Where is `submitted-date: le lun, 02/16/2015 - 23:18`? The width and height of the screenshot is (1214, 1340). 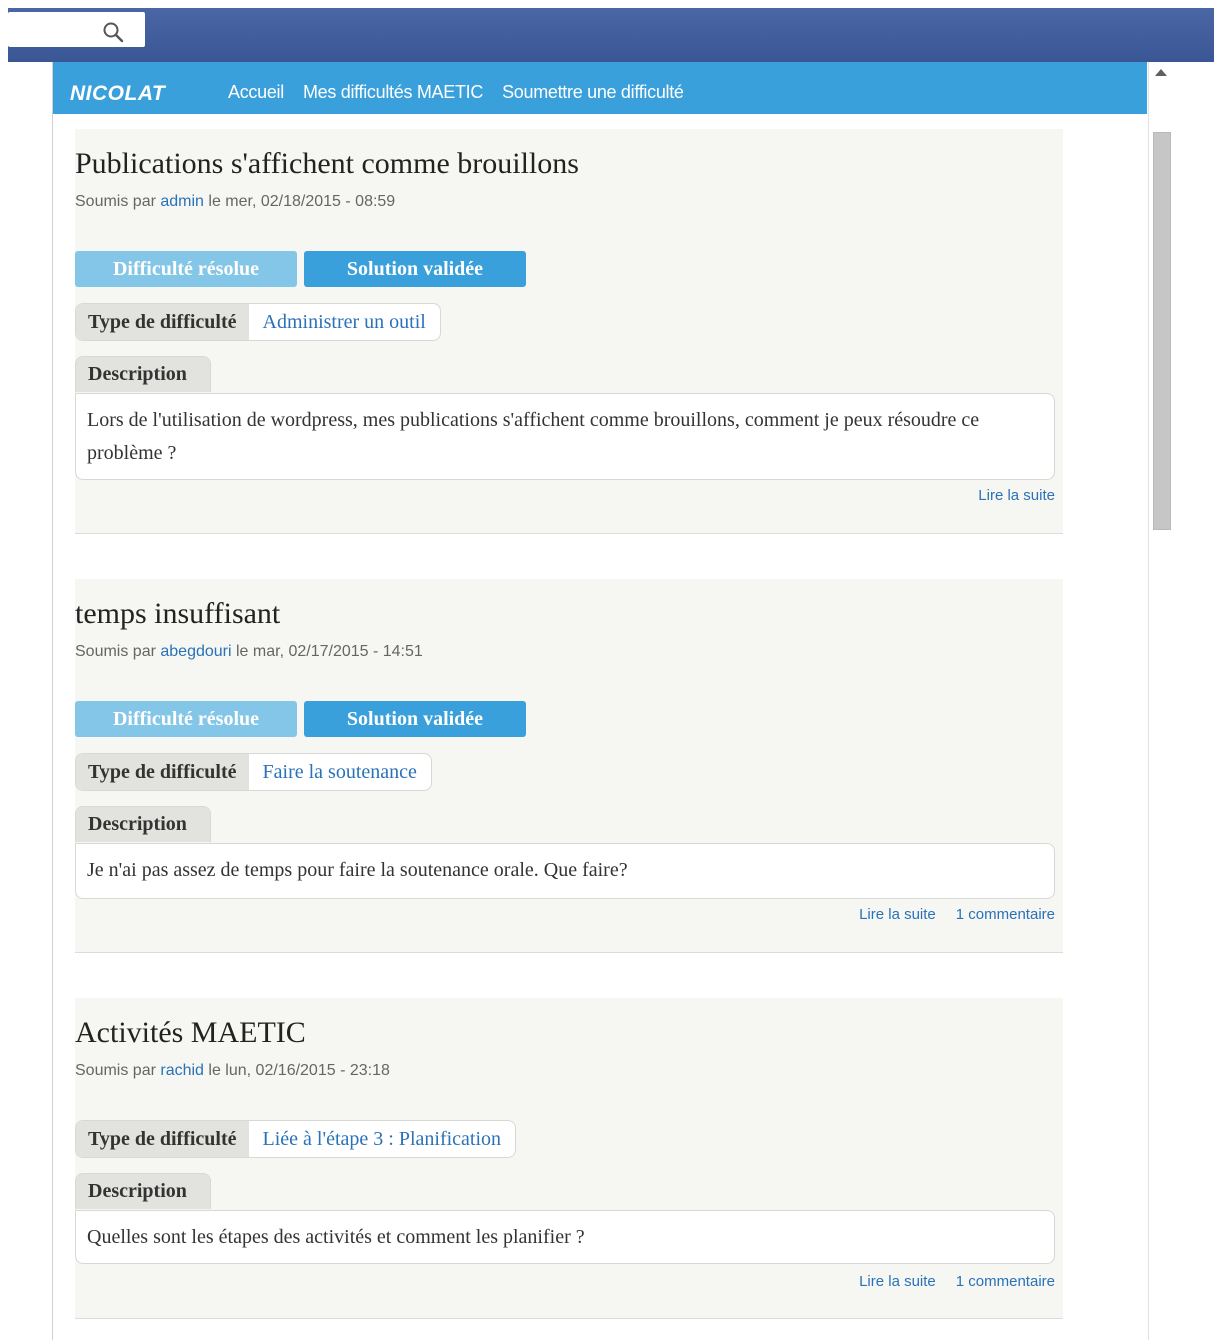 submitted-date: le lun, 02/16/2015 - 23:18 is located at coordinates (299, 1070).